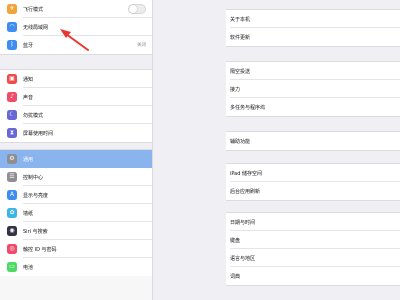 Image resolution: width=400 pixels, height=300 pixels. I want to click on row-label: 辅助功能, so click(240, 141).